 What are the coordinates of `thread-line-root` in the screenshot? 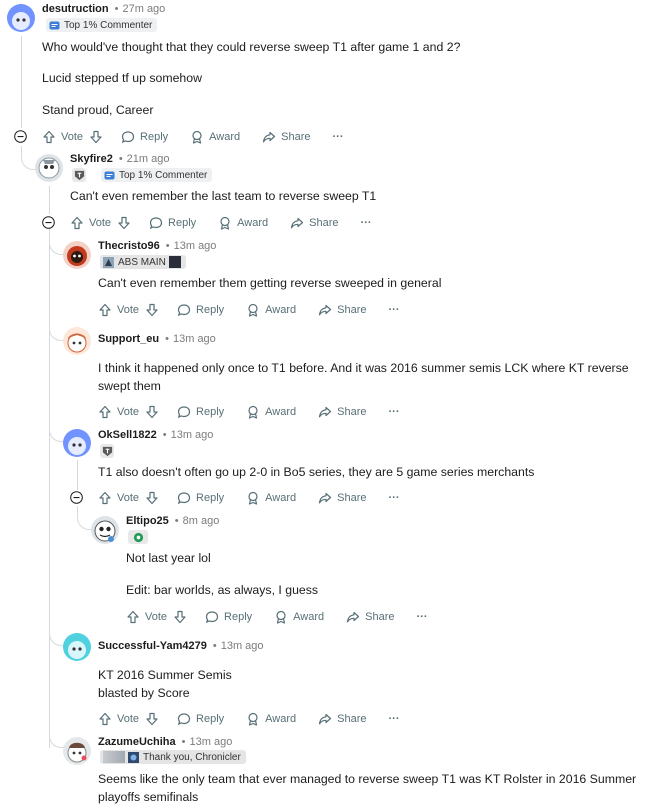 It's located at (21, 82).